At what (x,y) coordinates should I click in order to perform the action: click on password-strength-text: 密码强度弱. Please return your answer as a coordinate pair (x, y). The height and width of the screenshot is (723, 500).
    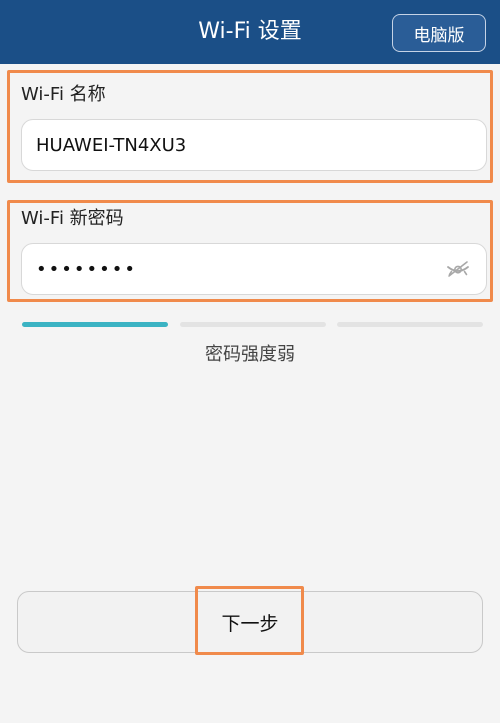
    Looking at the image, I should click on (250, 354).